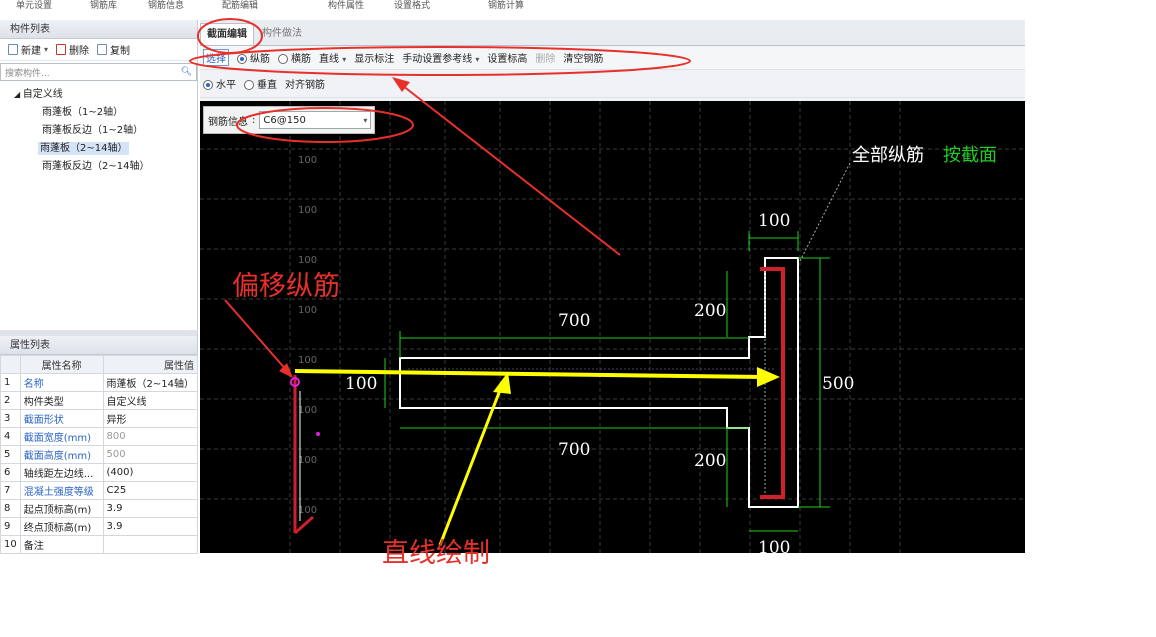 The height and width of the screenshot is (637, 1156). I want to click on annotation-oval-tab, so click(230, 36).